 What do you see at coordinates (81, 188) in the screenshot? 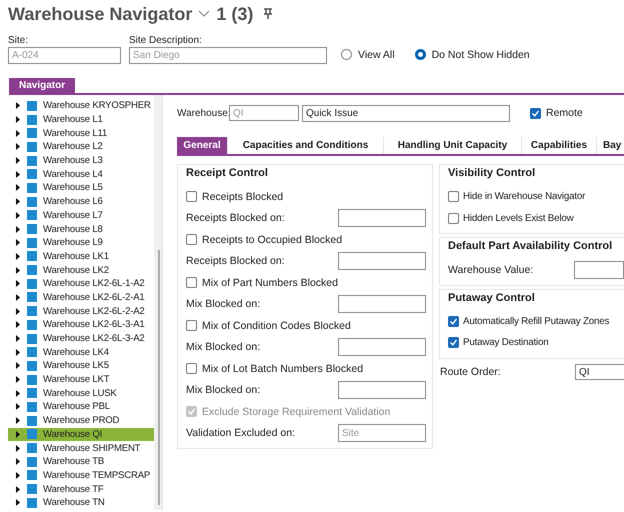
I see `tree-item: Warehouse L5` at bounding box center [81, 188].